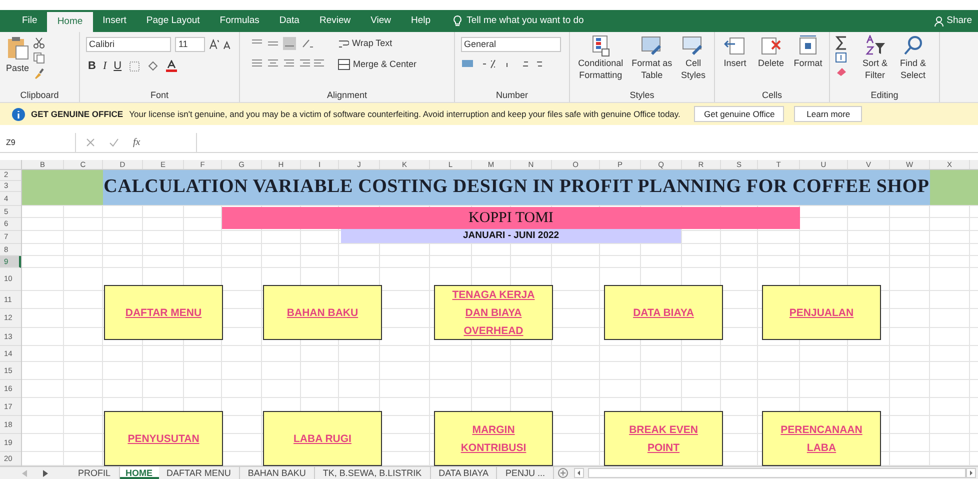  What do you see at coordinates (139, 473) in the screenshot?
I see `sheet-tab: HOME` at bounding box center [139, 473].